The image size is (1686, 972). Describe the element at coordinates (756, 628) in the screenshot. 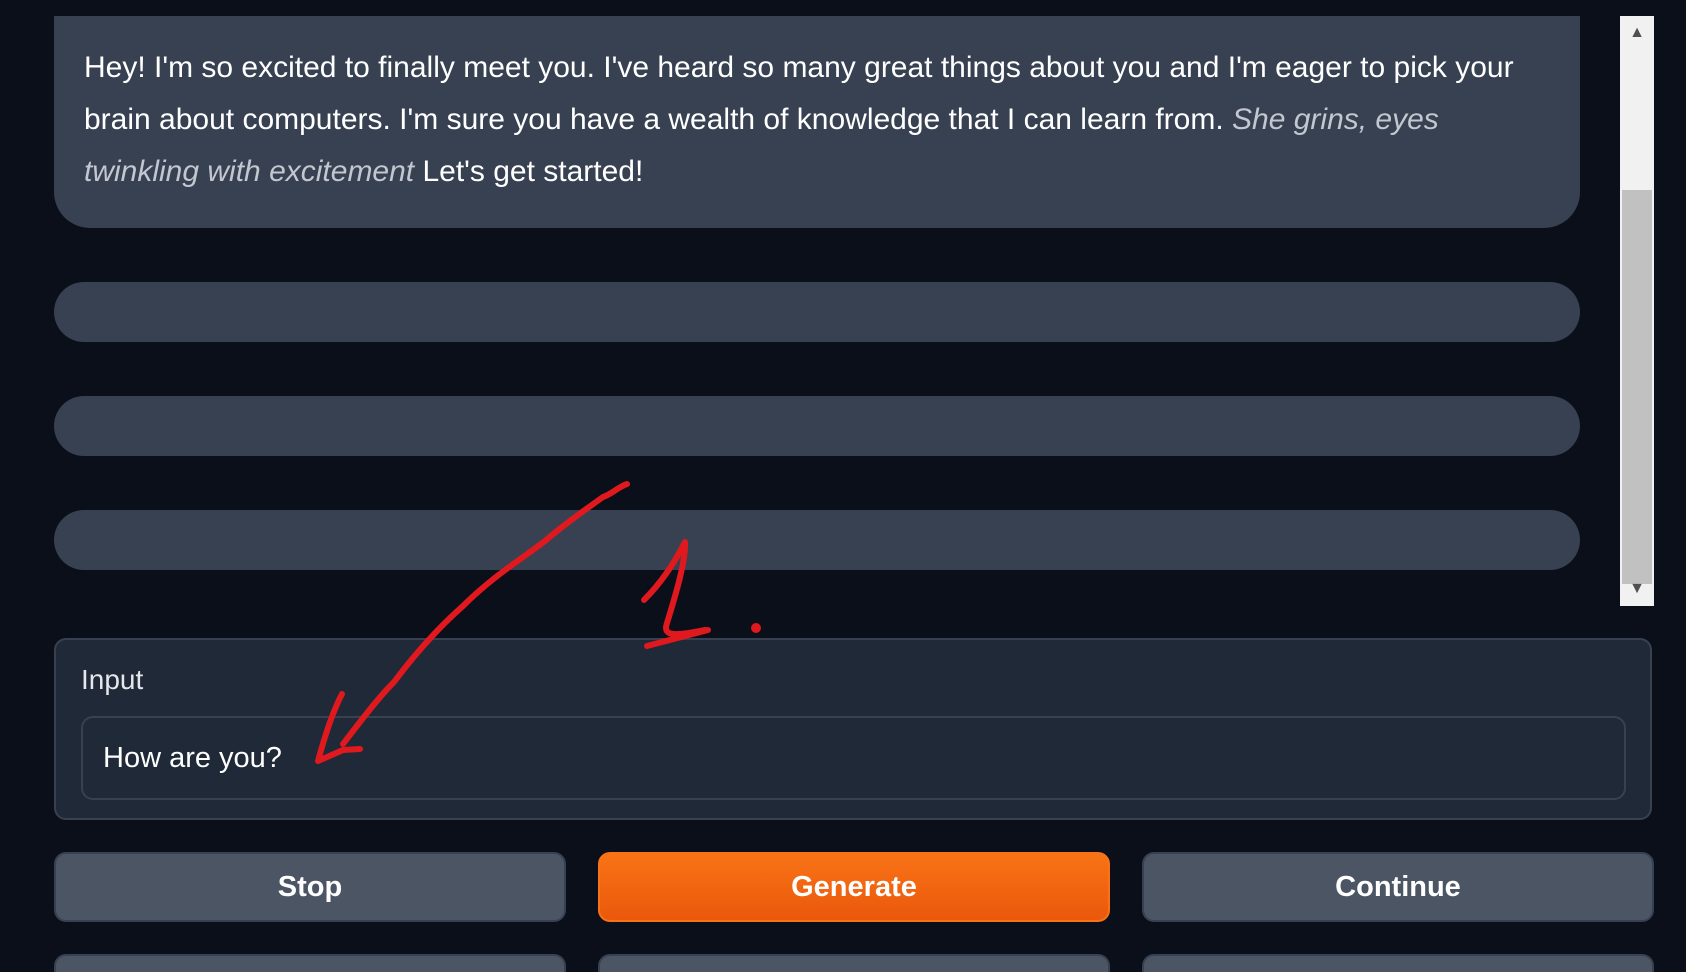

I see `annotation-period` at that location.